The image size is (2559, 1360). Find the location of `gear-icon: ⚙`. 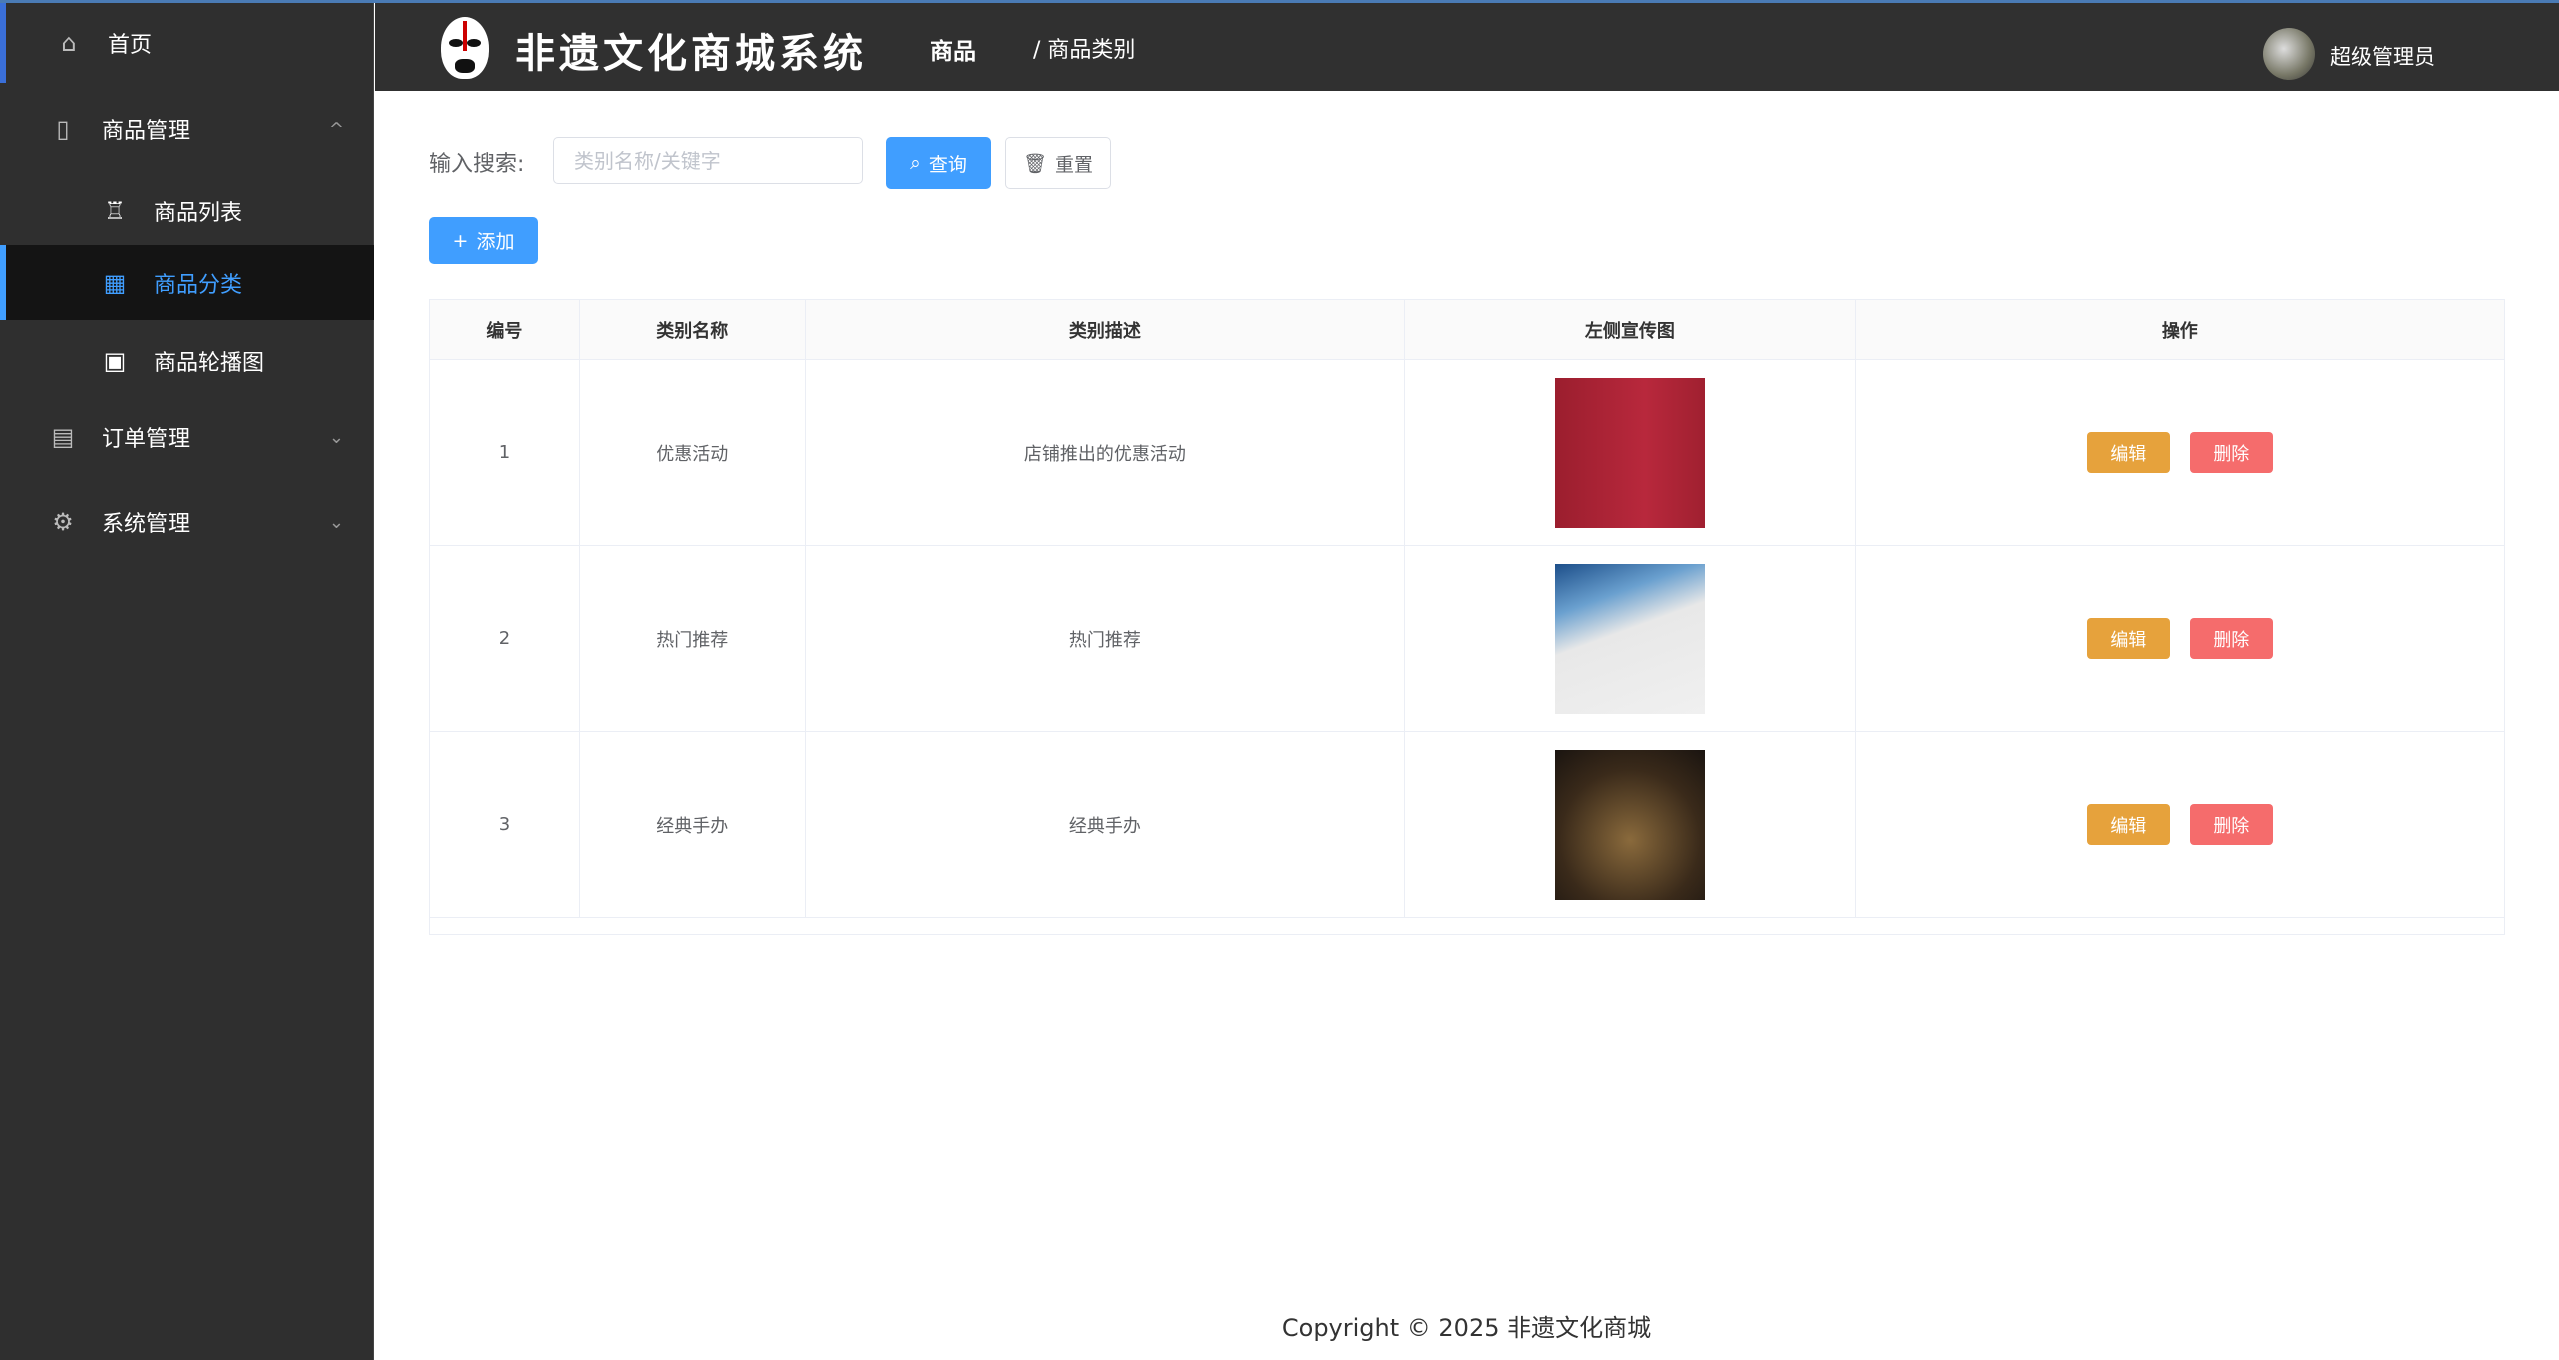

gear-icon: ⚙ is located at coordinates (63, 522).